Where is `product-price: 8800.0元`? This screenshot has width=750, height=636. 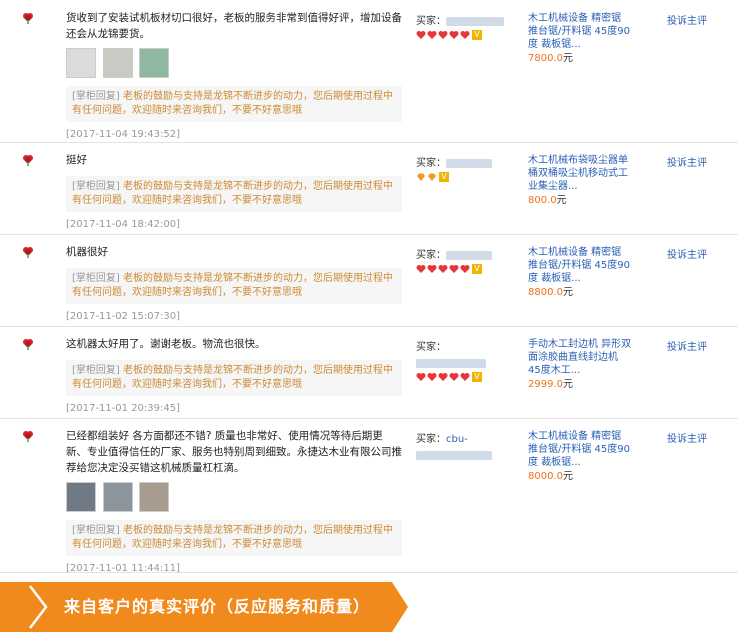
product-price: 8800.0元 is located at coordinates (580, 293).